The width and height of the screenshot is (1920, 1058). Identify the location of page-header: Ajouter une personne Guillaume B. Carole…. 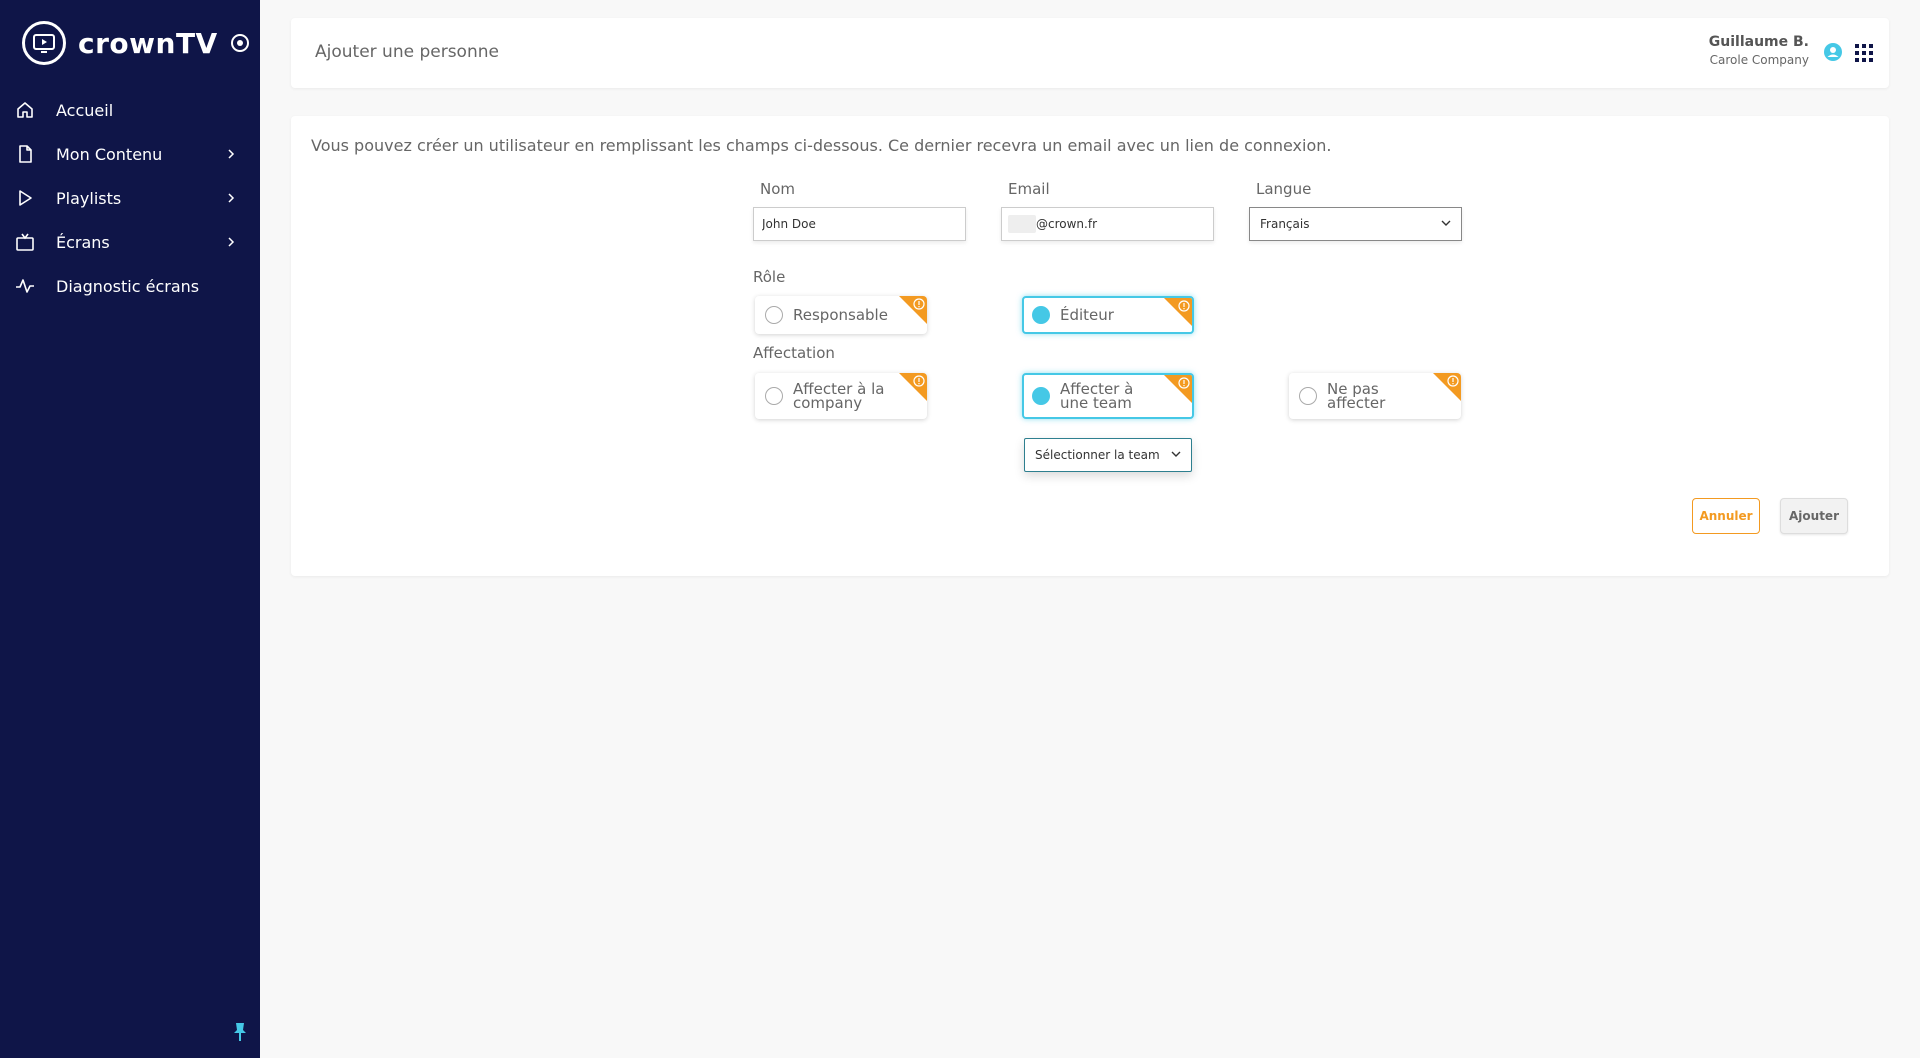
(1090, 53).